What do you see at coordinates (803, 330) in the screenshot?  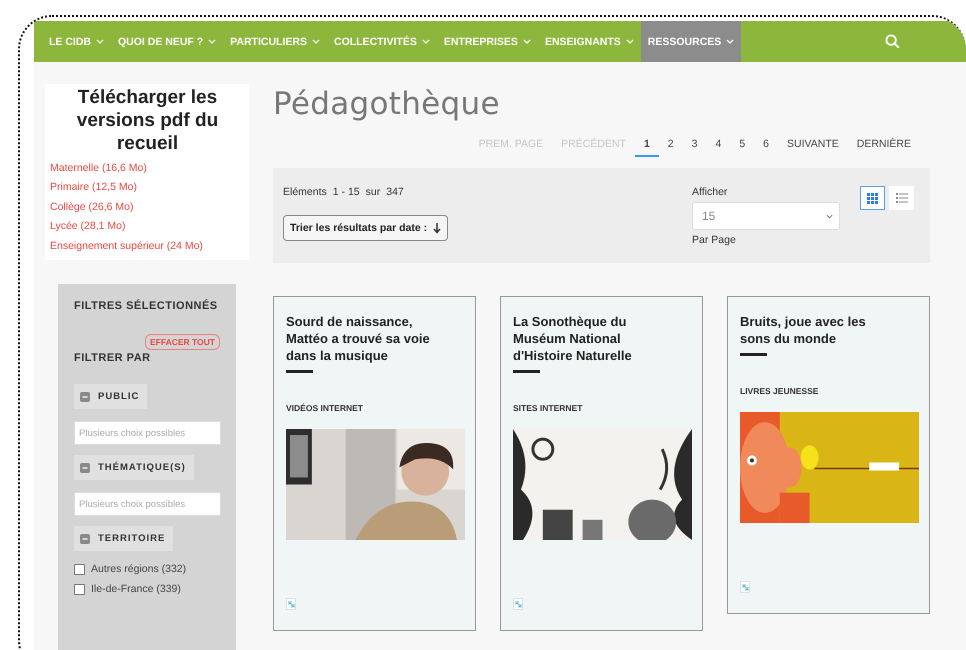 I see `card-title: Bruits, joue avec les sons du monde` at bounding box center [803, 330].